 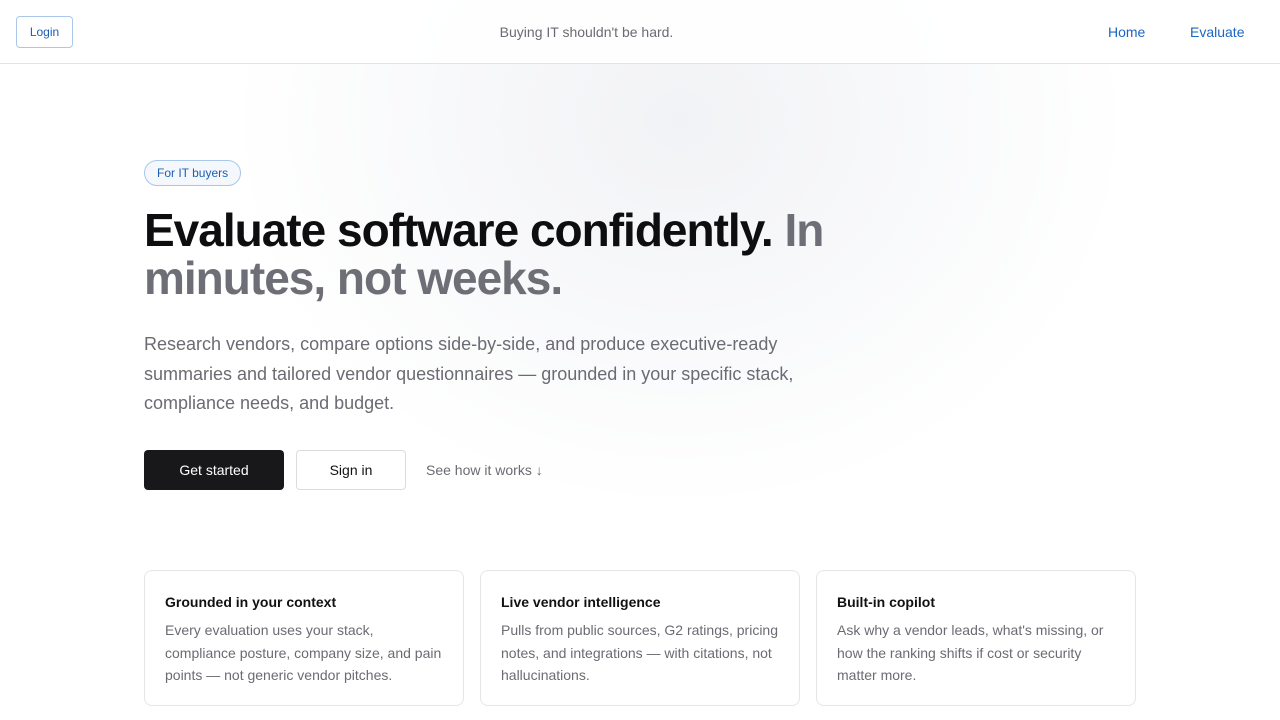 I want to click on sign-in-button: Sign in, so click(x=351, y=470).